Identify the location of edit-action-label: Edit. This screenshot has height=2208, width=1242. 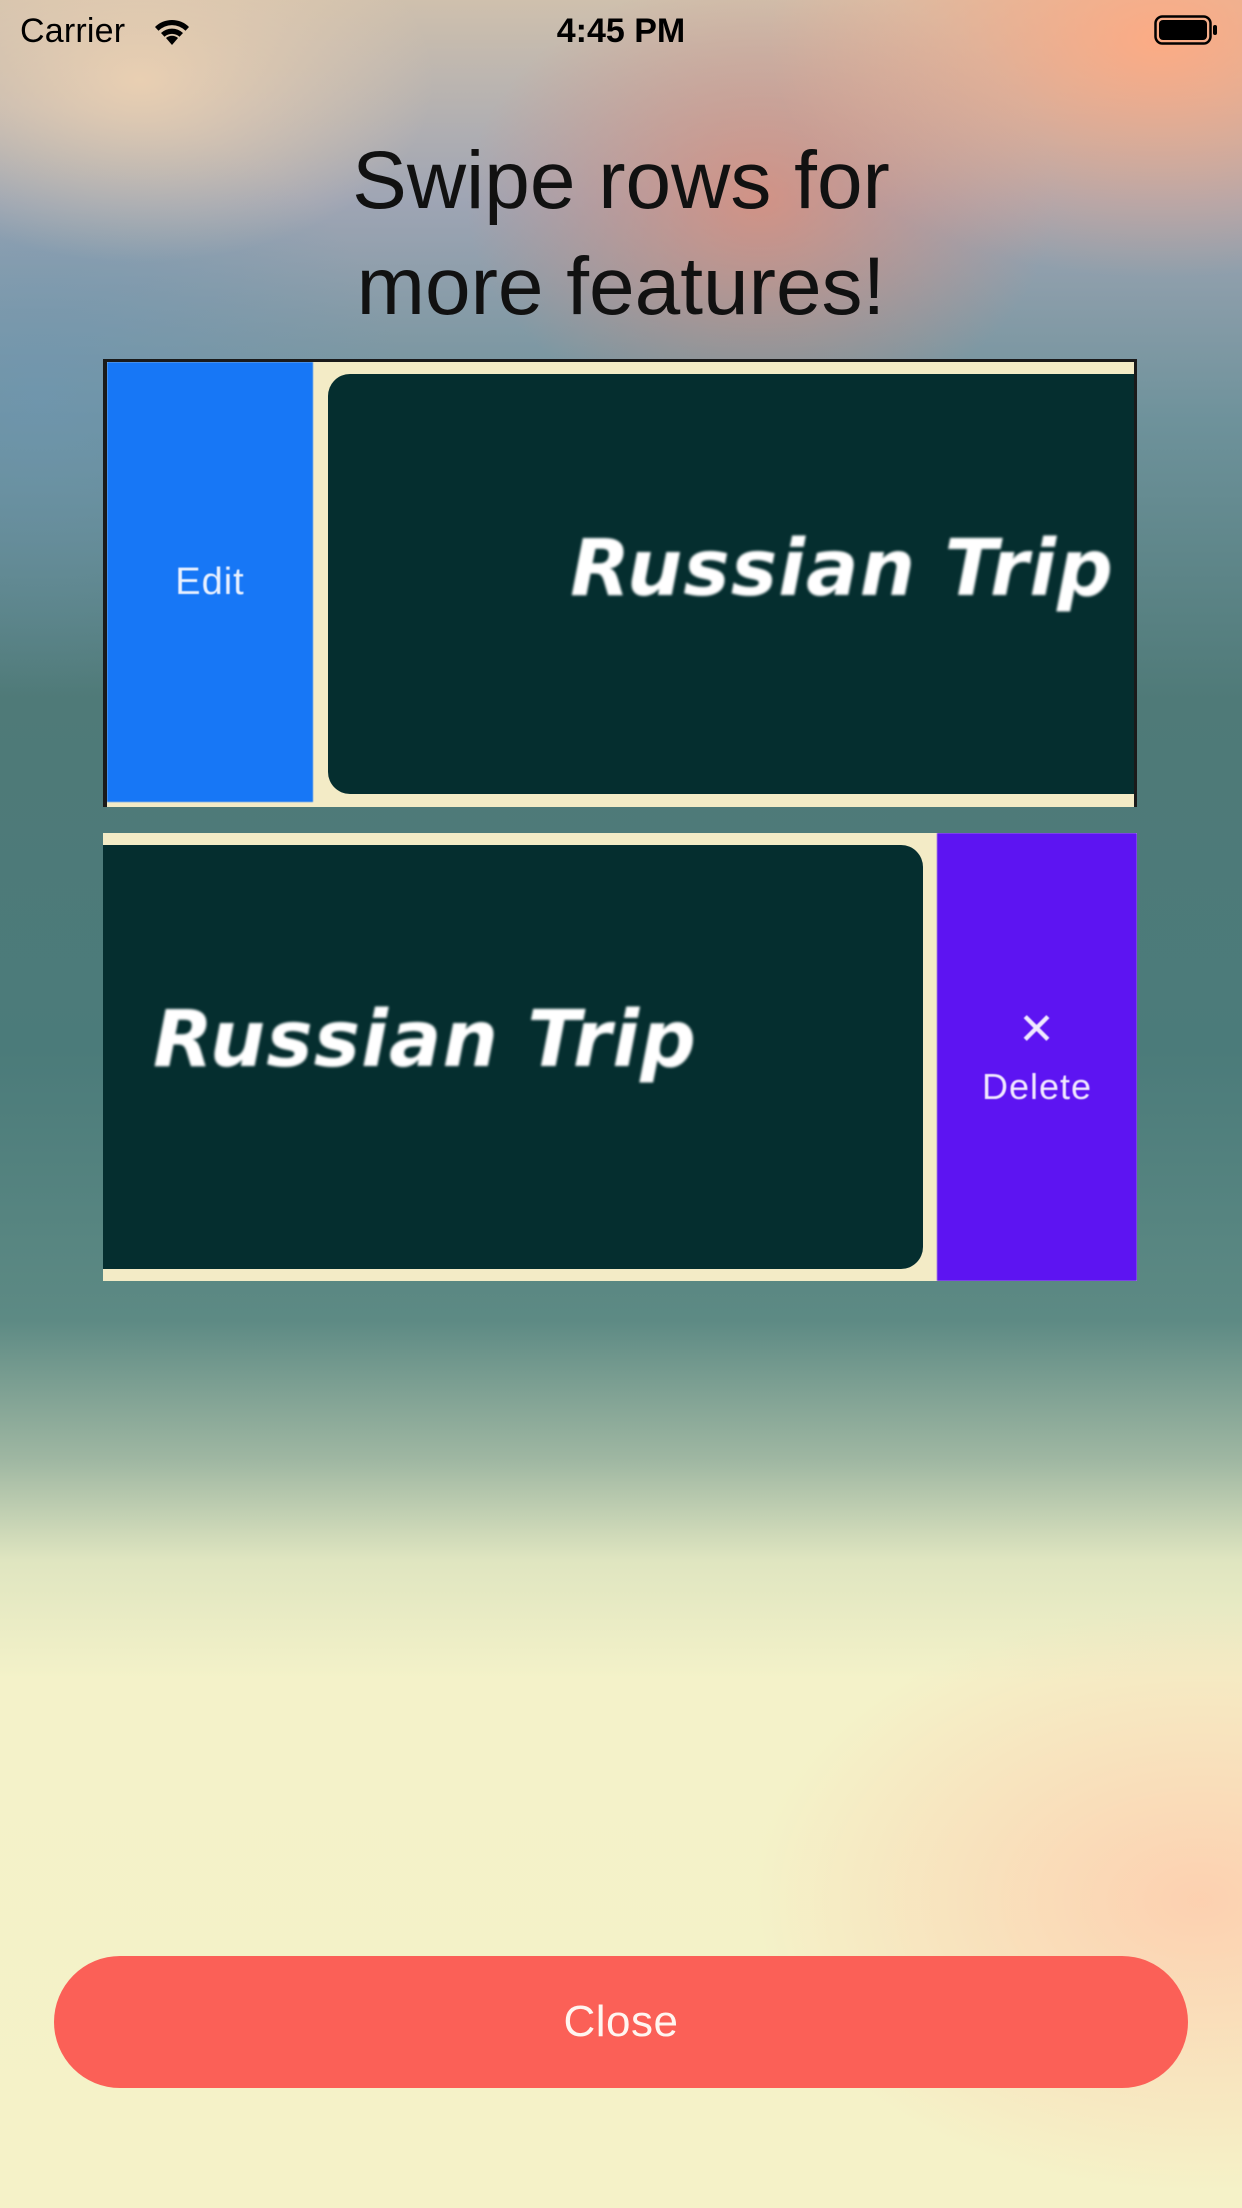
(210, 581).